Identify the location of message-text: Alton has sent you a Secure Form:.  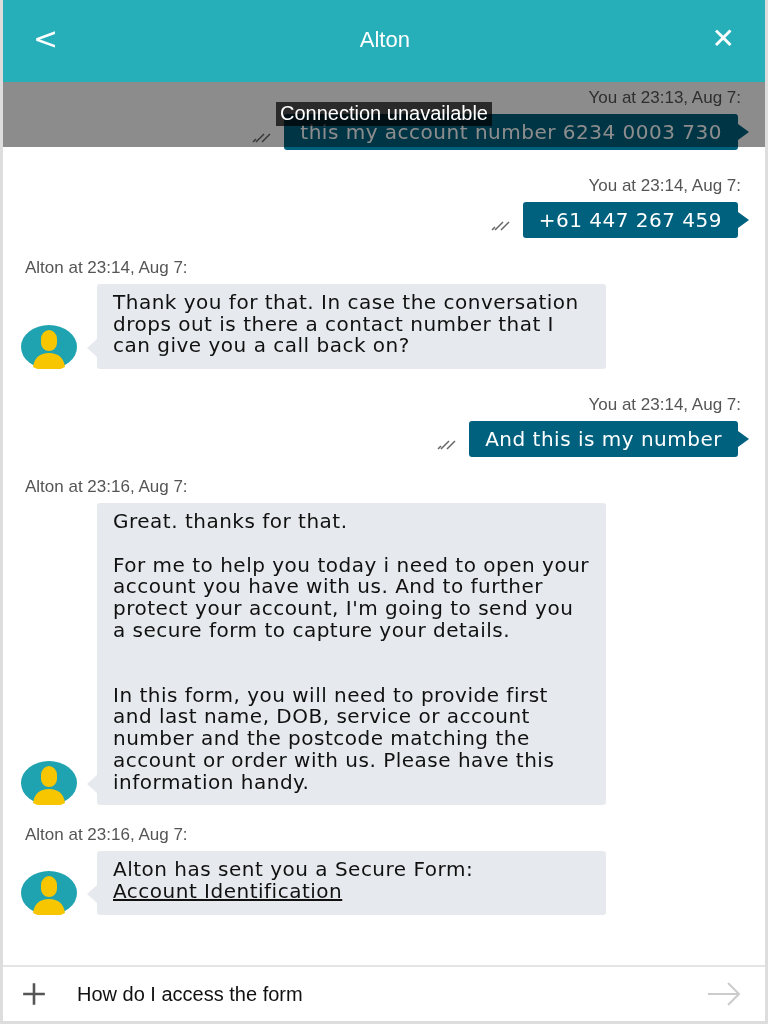
(293, 870).